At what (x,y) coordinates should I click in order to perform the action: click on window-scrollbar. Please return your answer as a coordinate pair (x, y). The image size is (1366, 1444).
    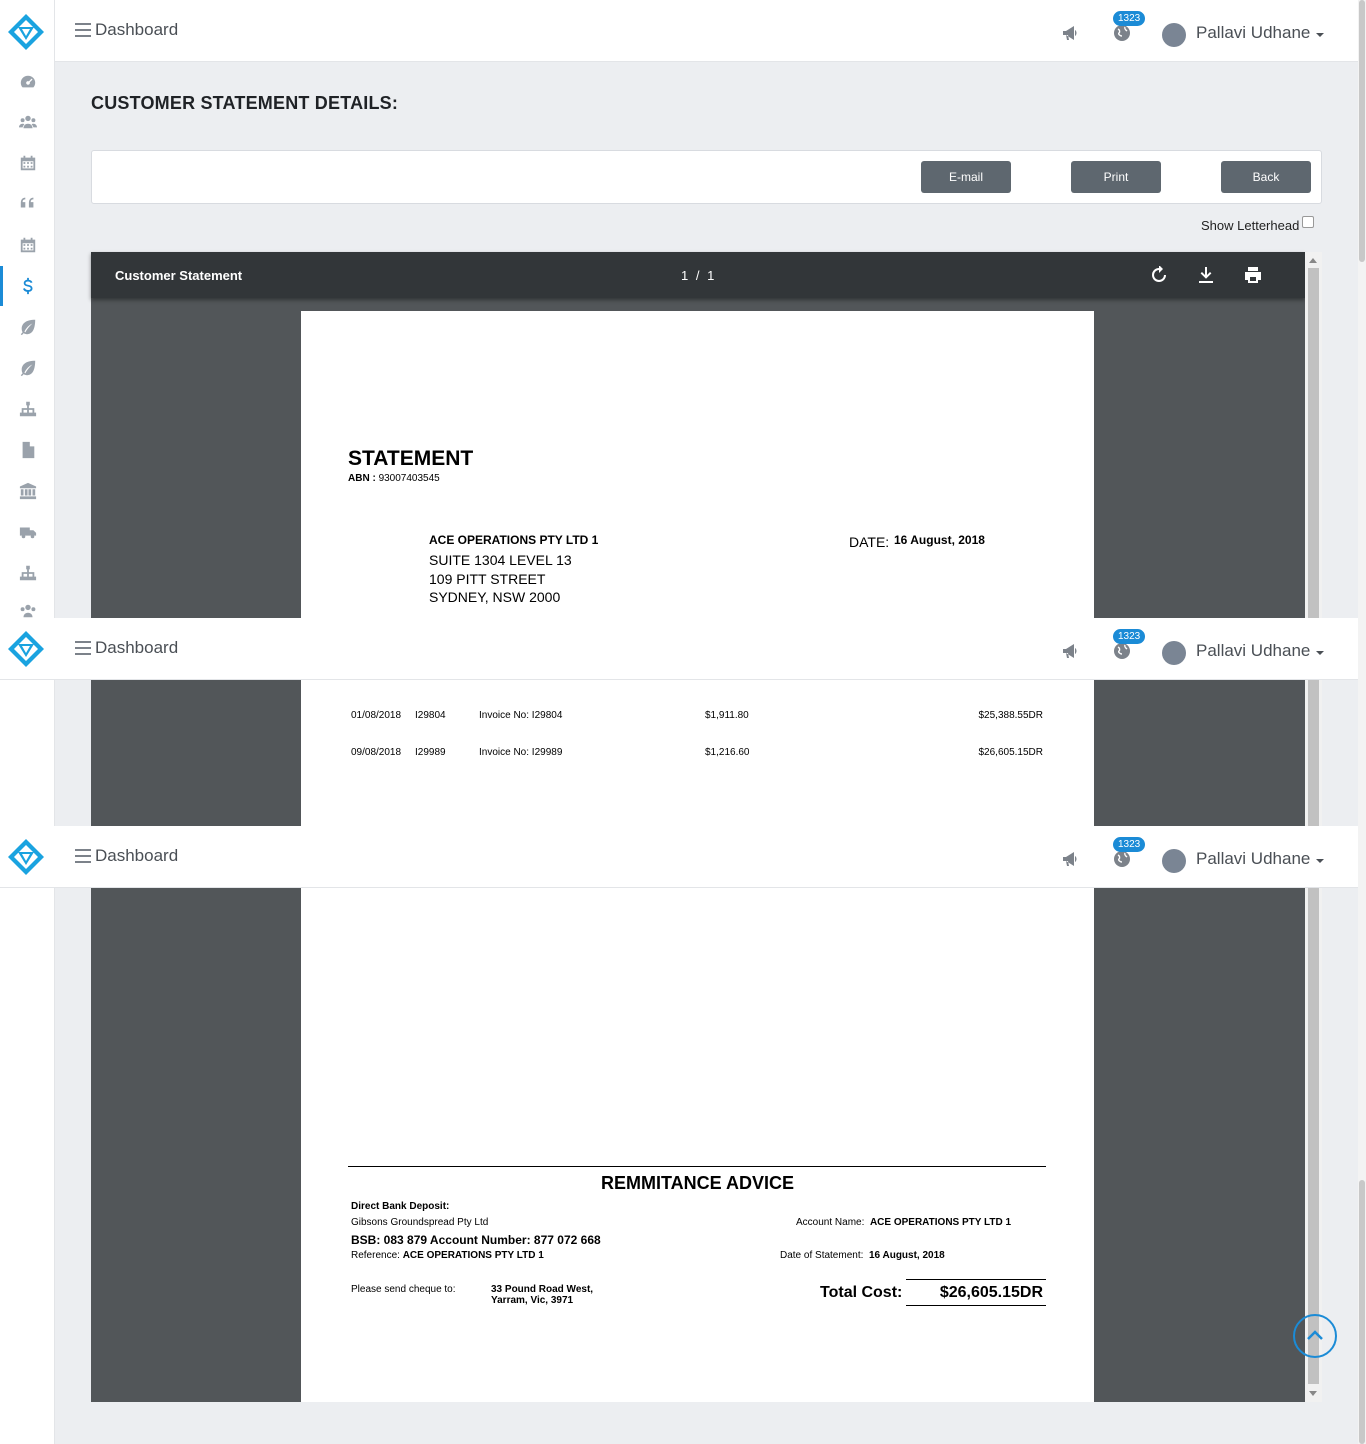
    Looking at the image, I should click on (1362, 722).